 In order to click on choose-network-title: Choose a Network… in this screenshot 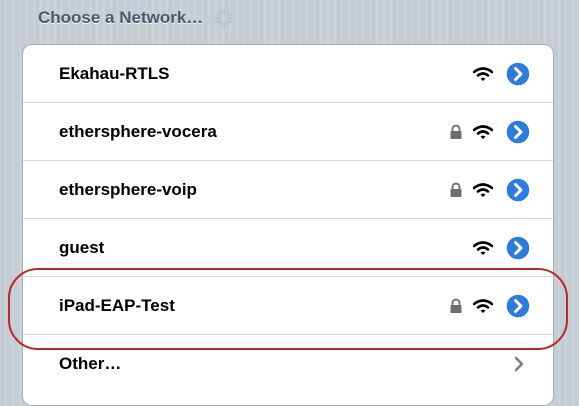, I will do `click(121, 17)`.